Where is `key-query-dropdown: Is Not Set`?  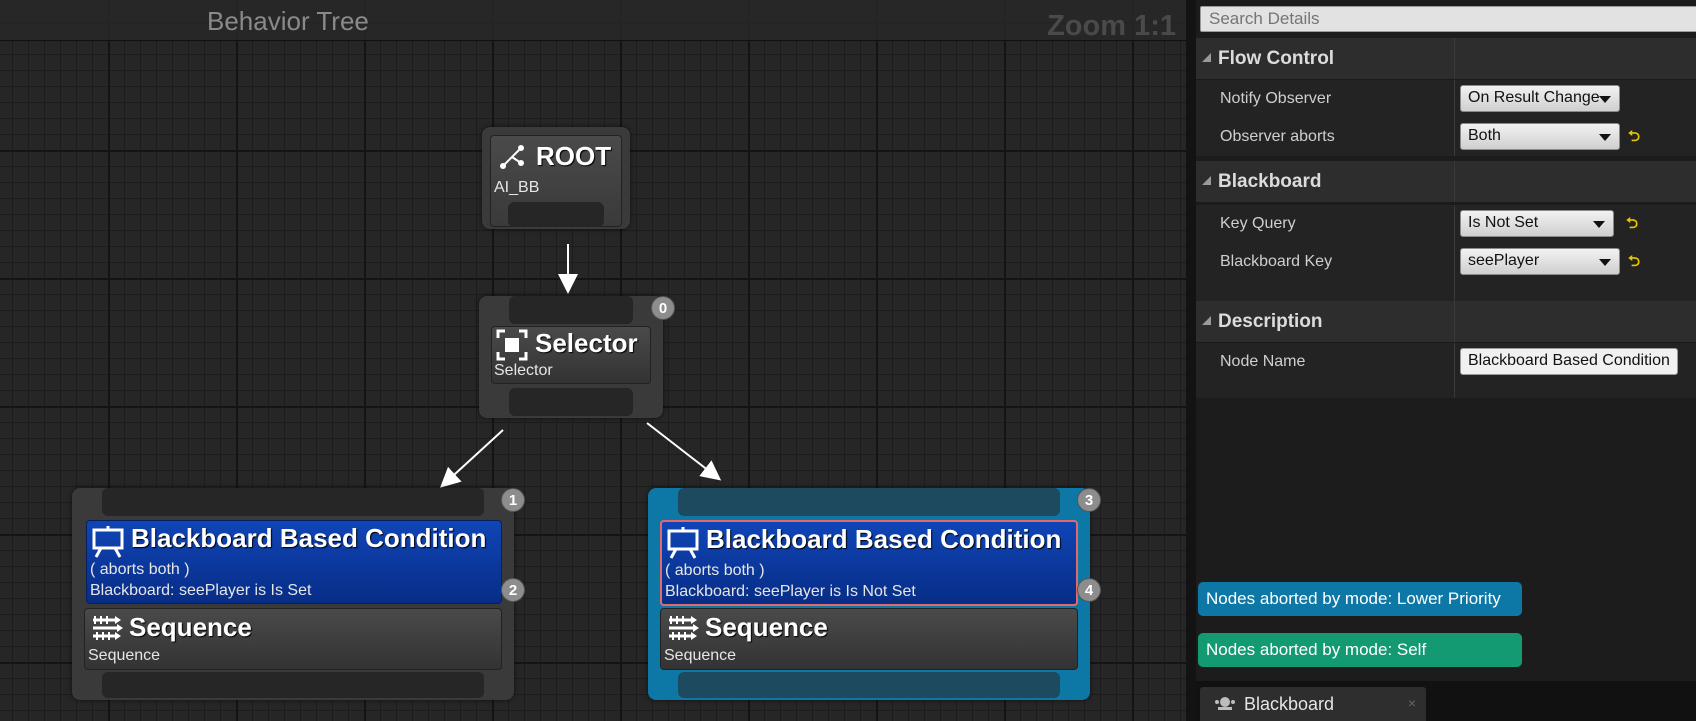 key-query-dropdown: Is Not Set is located at coordinates (1537, 223).